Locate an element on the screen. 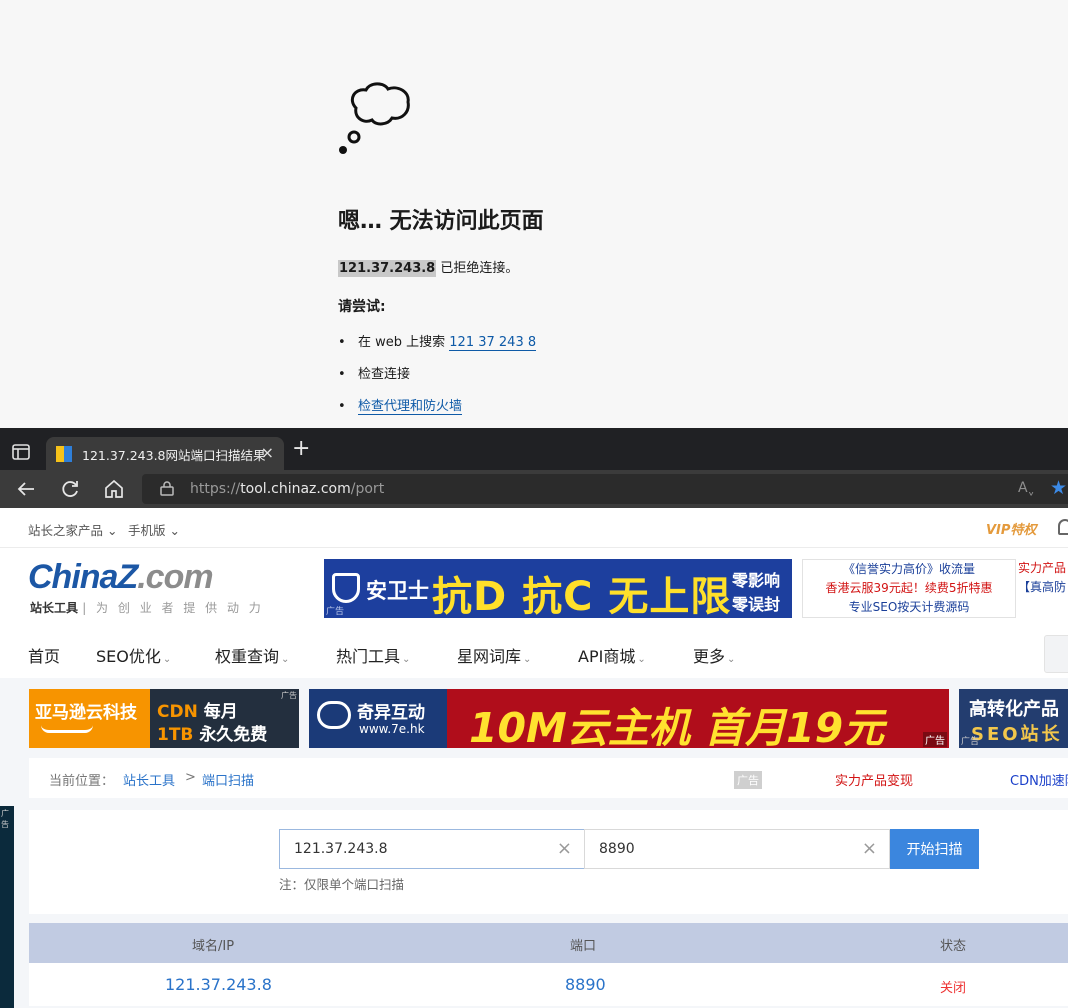 This screenshot has width=1068, height=1008. clear-port-icon: × is located at coordinates (869, 848).